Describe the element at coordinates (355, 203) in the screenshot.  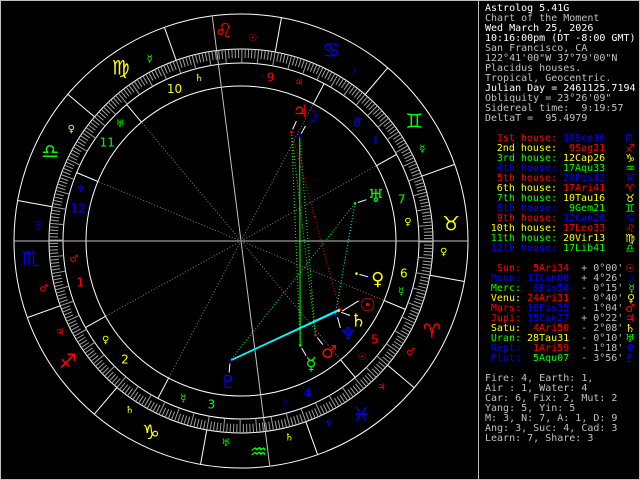
I see `planet-point-uran` at that location.